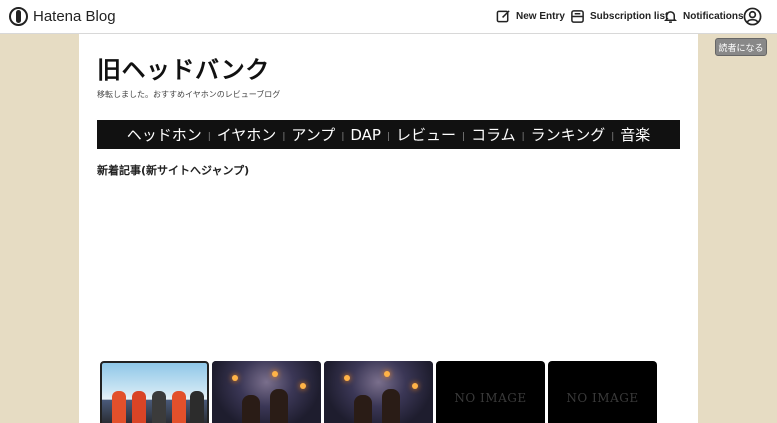 Image resolution: width=777 pixels, height=423 pixels. I want to click on notifications-label: Notifications, so click(713, 16).